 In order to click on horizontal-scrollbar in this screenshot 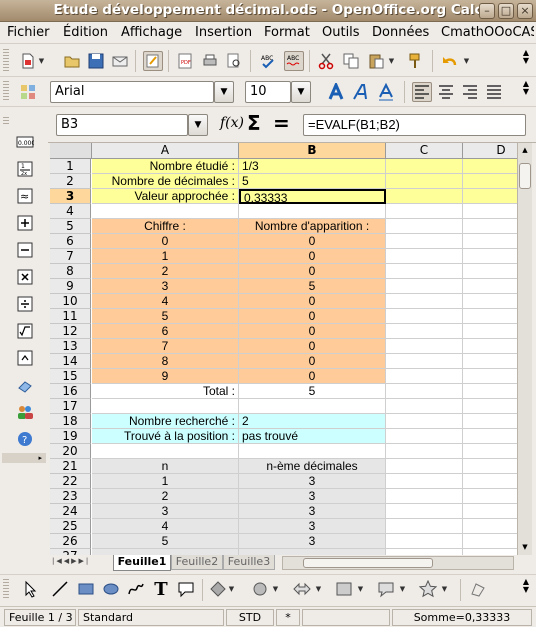, I will do `click(398, 563)`.